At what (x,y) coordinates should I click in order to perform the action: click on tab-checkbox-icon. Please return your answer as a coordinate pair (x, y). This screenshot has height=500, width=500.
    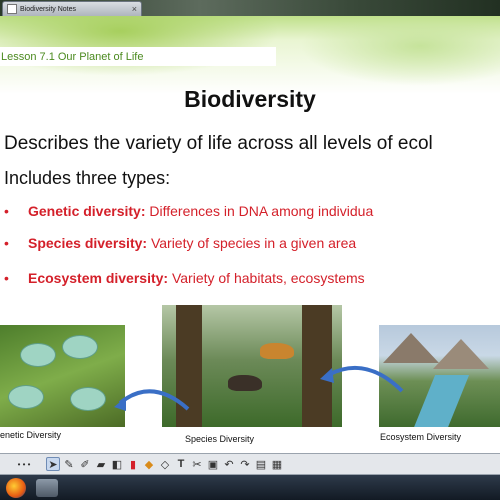
    Looking at the image, I should click on (12, 9).